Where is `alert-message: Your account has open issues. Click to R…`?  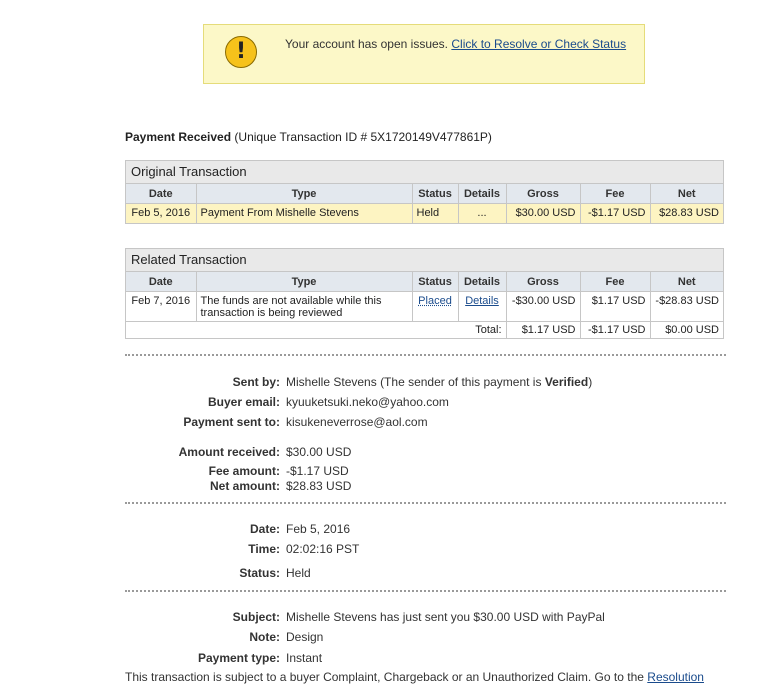
alert-message: Your account has open issues. Click to R… is located at coordinates (455, 44).